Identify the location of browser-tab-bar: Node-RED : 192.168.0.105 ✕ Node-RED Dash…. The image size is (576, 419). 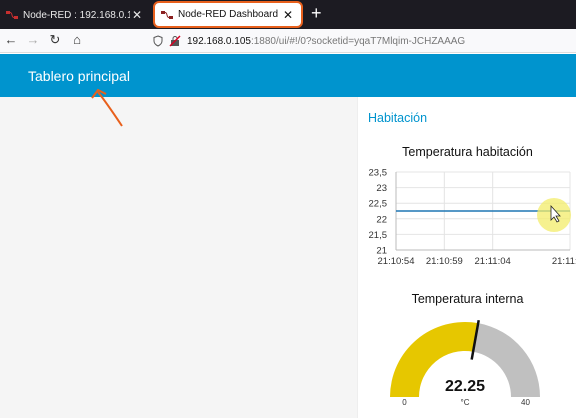
(288, 14).